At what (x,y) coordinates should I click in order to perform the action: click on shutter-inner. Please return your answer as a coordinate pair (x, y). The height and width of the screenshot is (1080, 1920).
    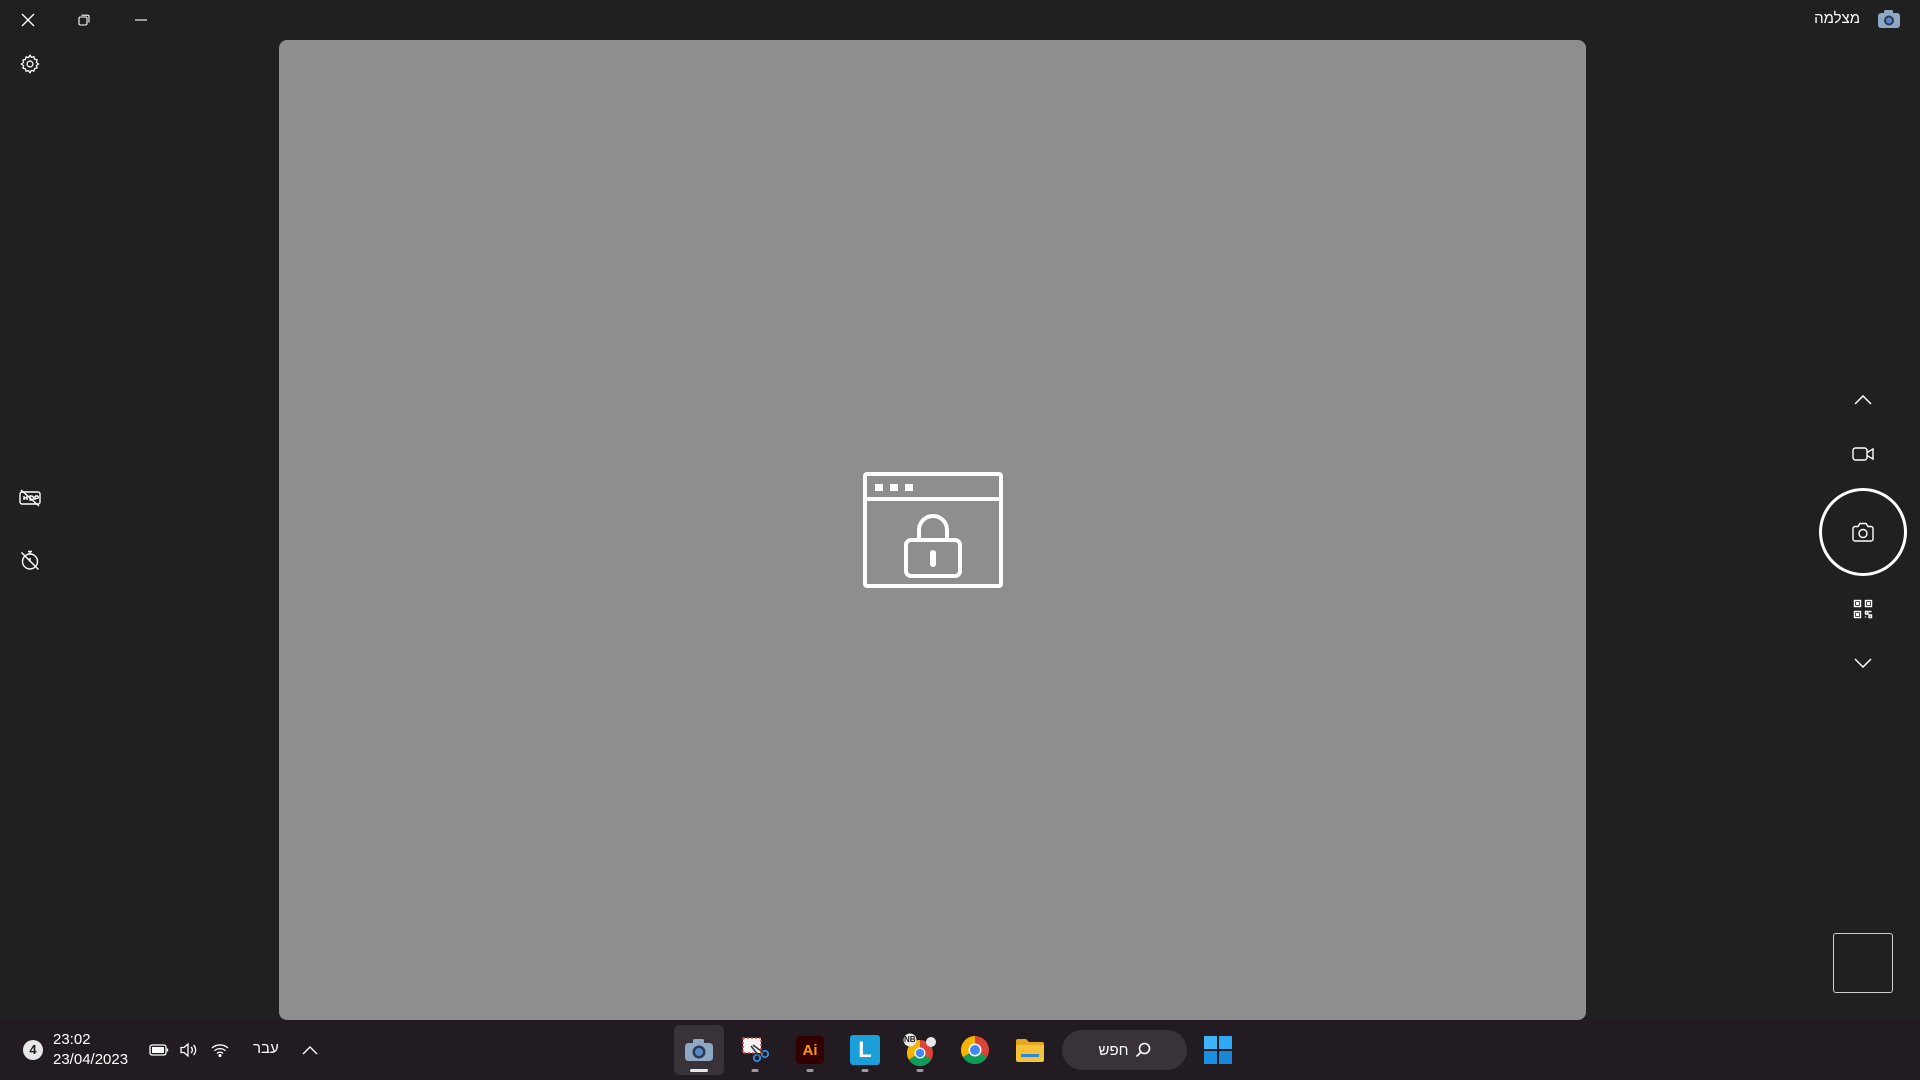
    Looking at the image, I should click on (1863, 532).